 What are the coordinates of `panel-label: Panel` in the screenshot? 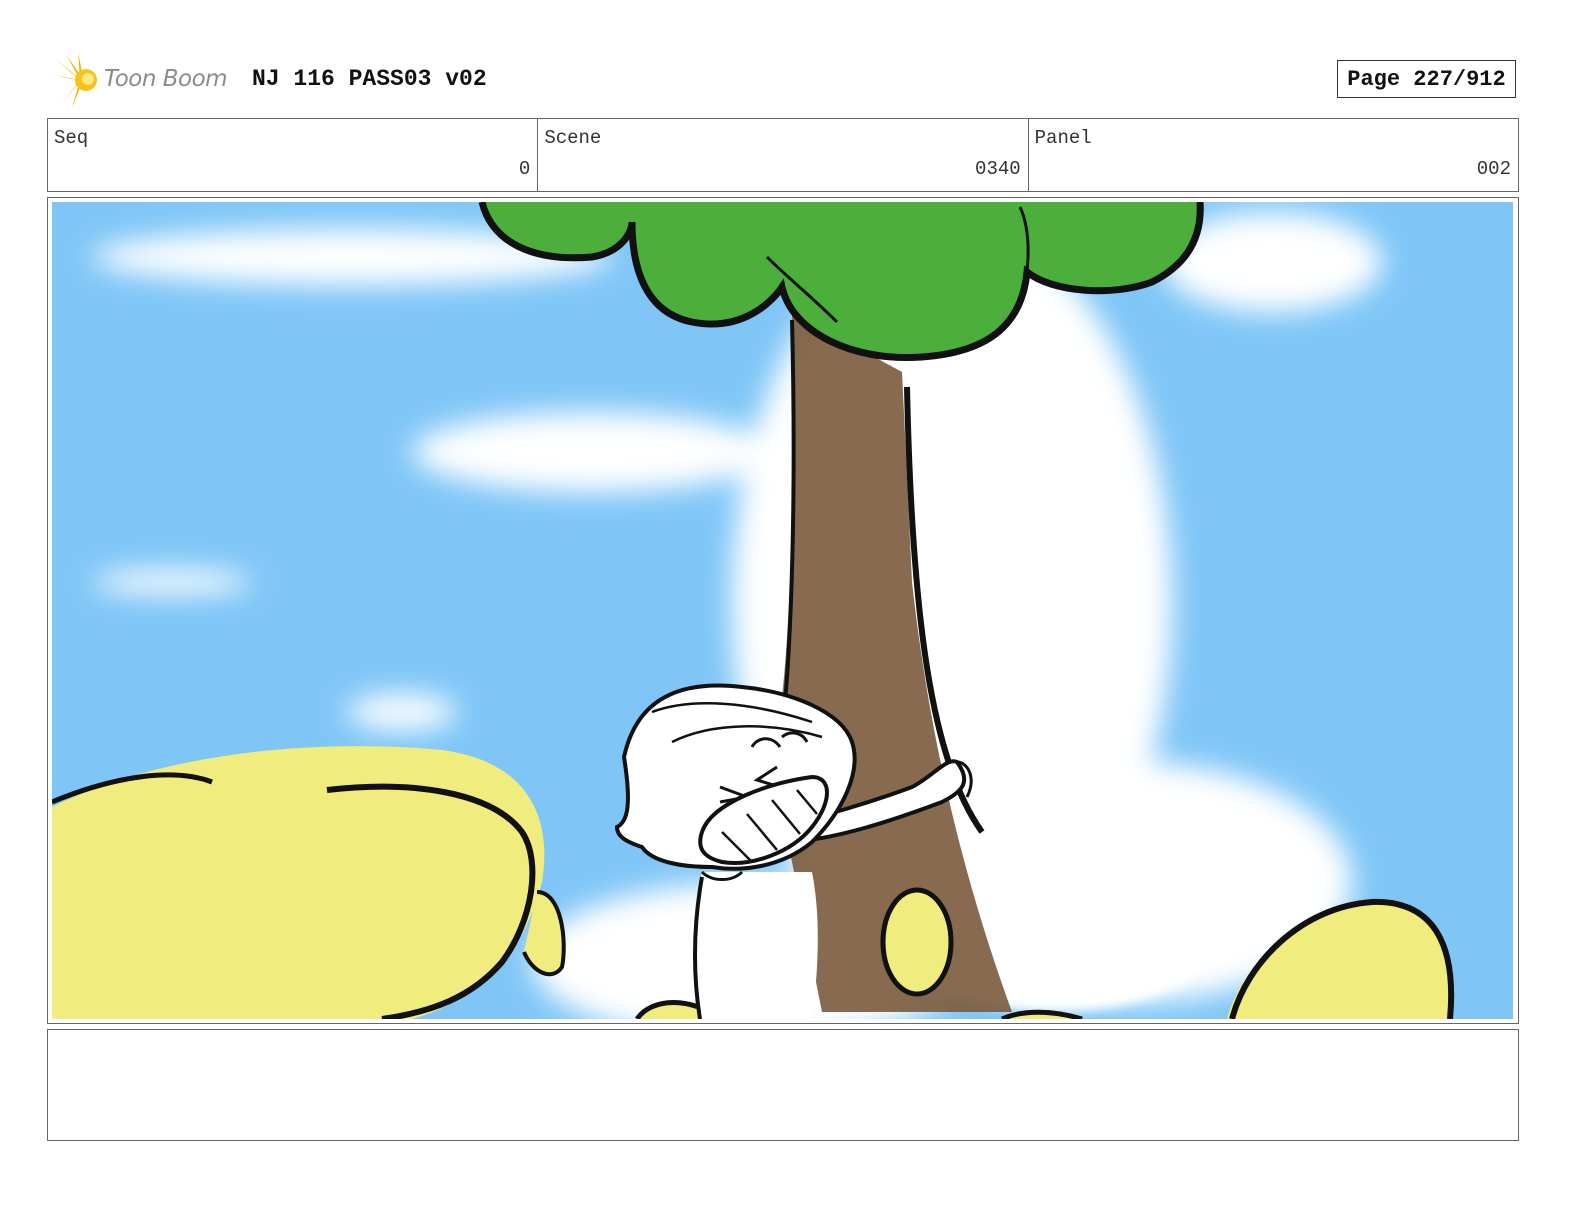 It's located at (1063, 138).